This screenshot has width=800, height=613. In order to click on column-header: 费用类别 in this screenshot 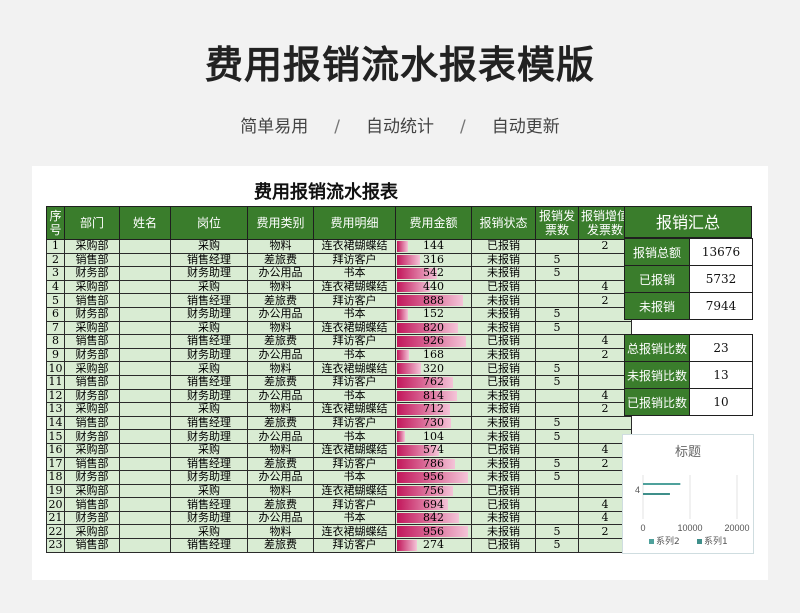, I will do `click(280, 223)`.